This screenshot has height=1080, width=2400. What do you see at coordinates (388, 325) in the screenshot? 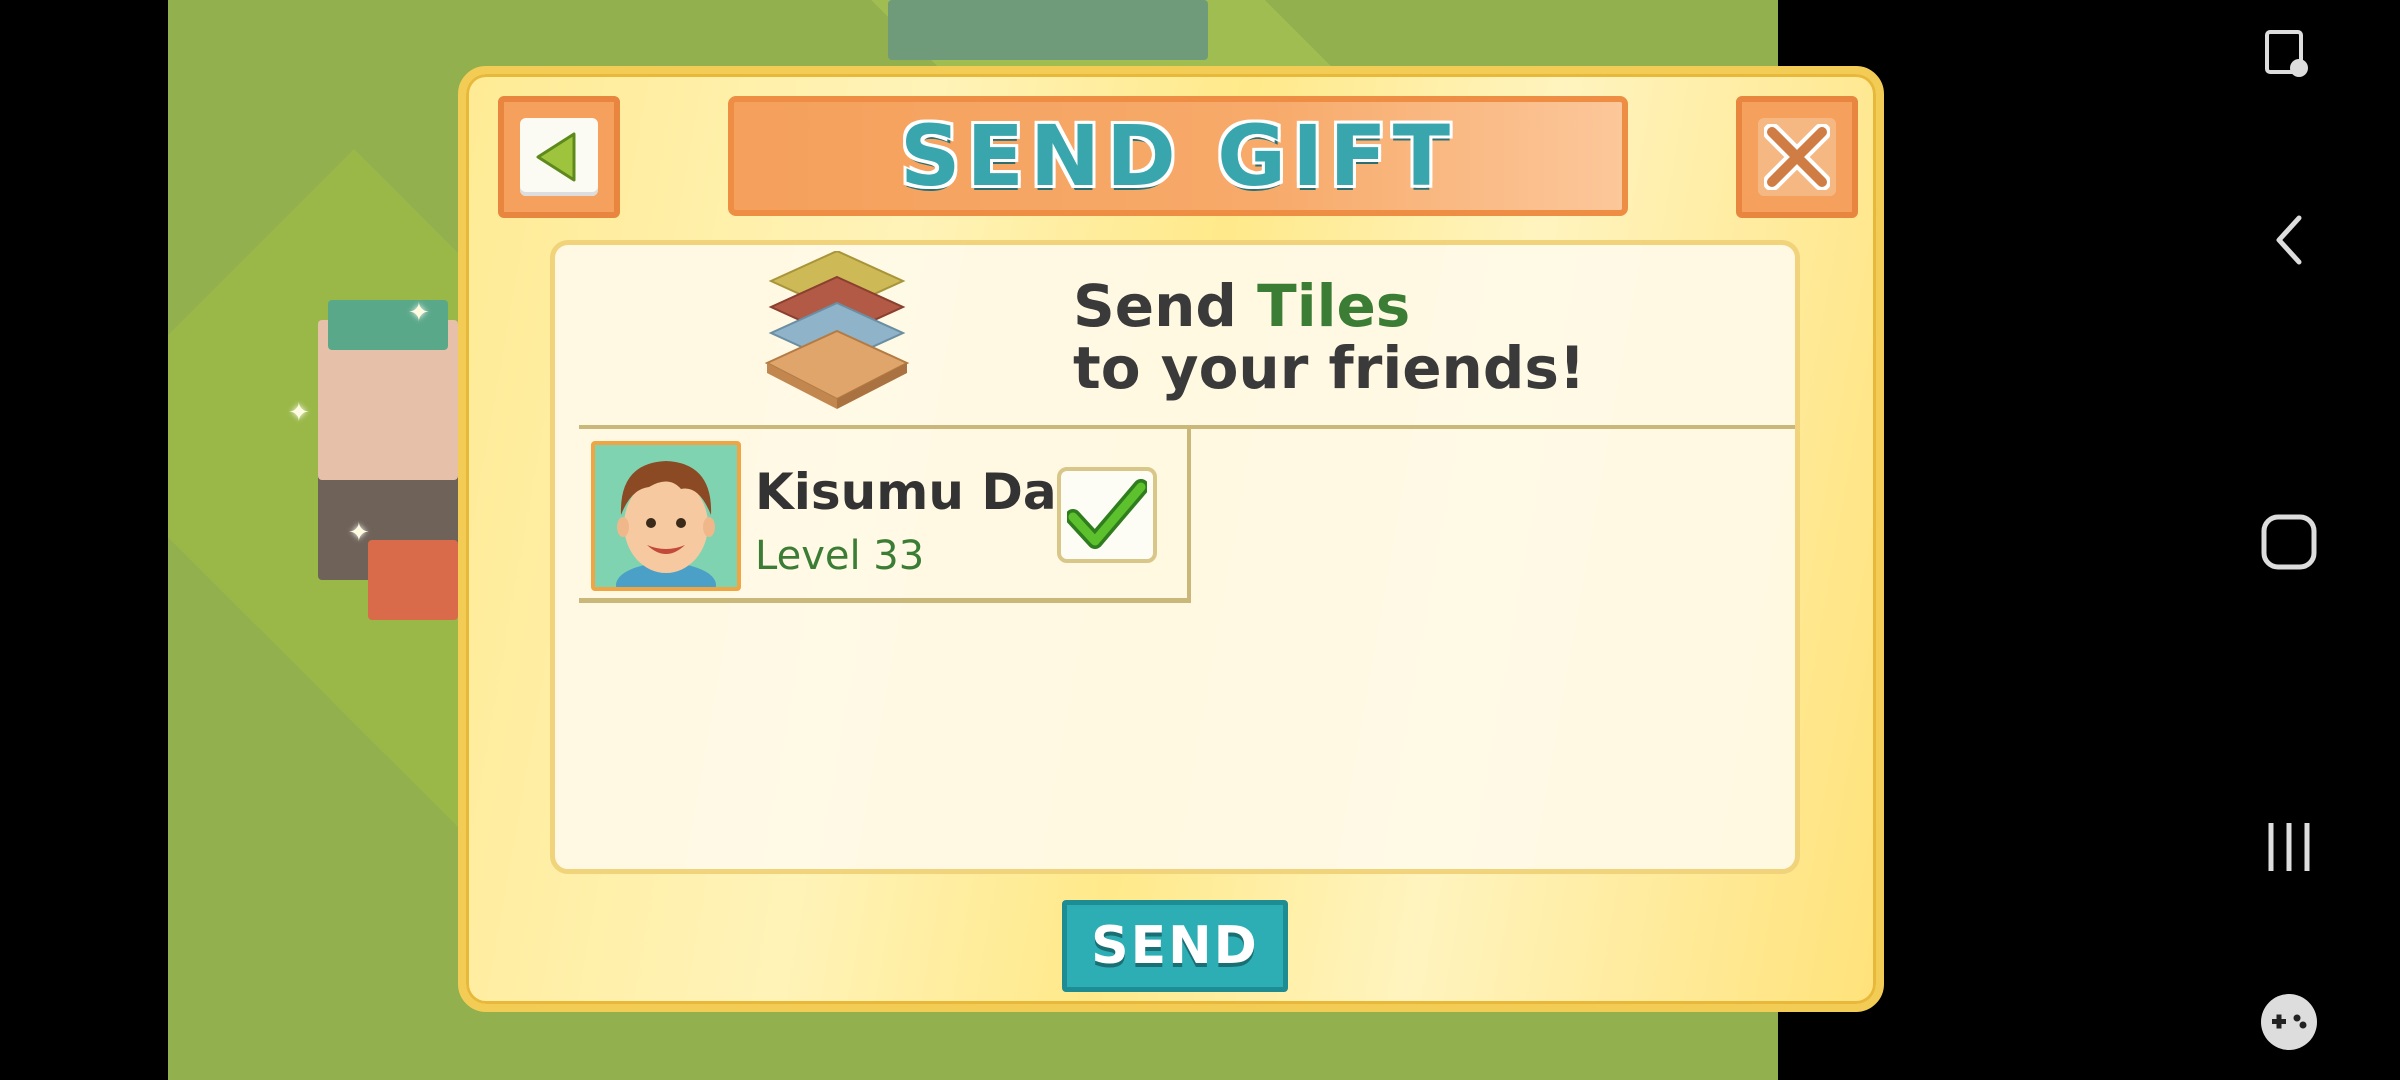
I see `building-roof` at bounding box center [388, 325].